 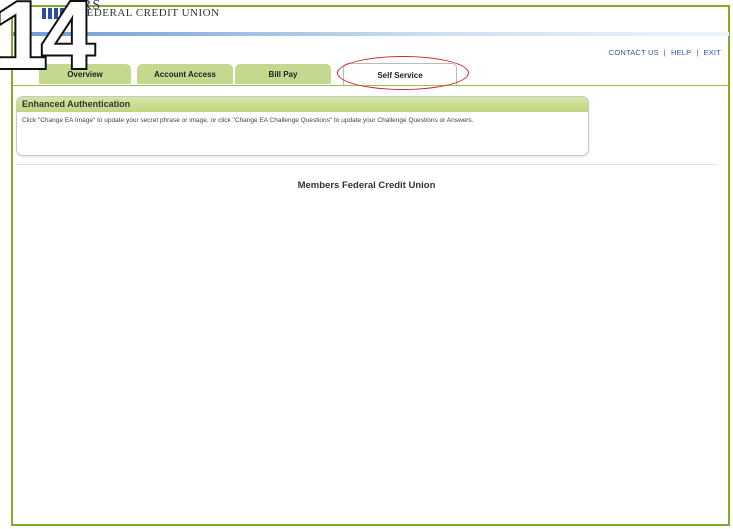 What do you see at coordinates (681, 52) in the screenshot?
I see `help-link: HELP` at bounding box center [681, 52].